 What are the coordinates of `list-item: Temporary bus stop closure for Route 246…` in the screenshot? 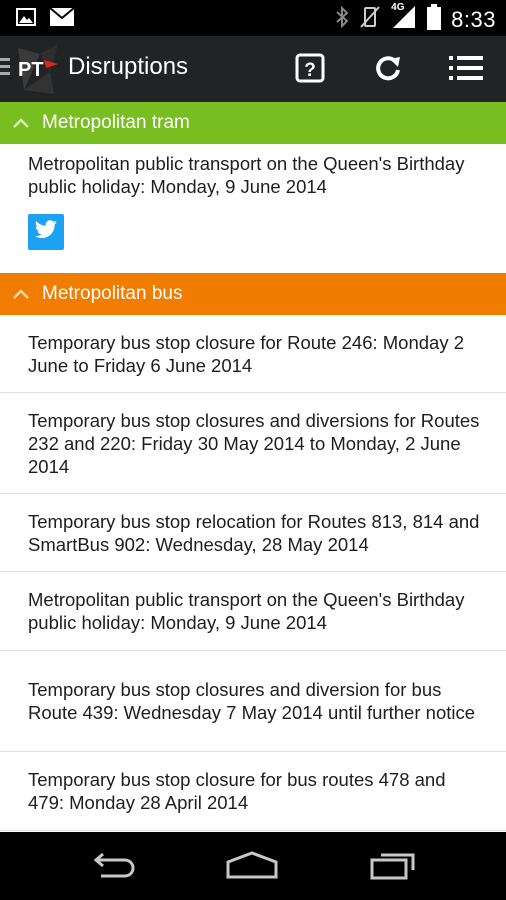 It's located at (253, 354).